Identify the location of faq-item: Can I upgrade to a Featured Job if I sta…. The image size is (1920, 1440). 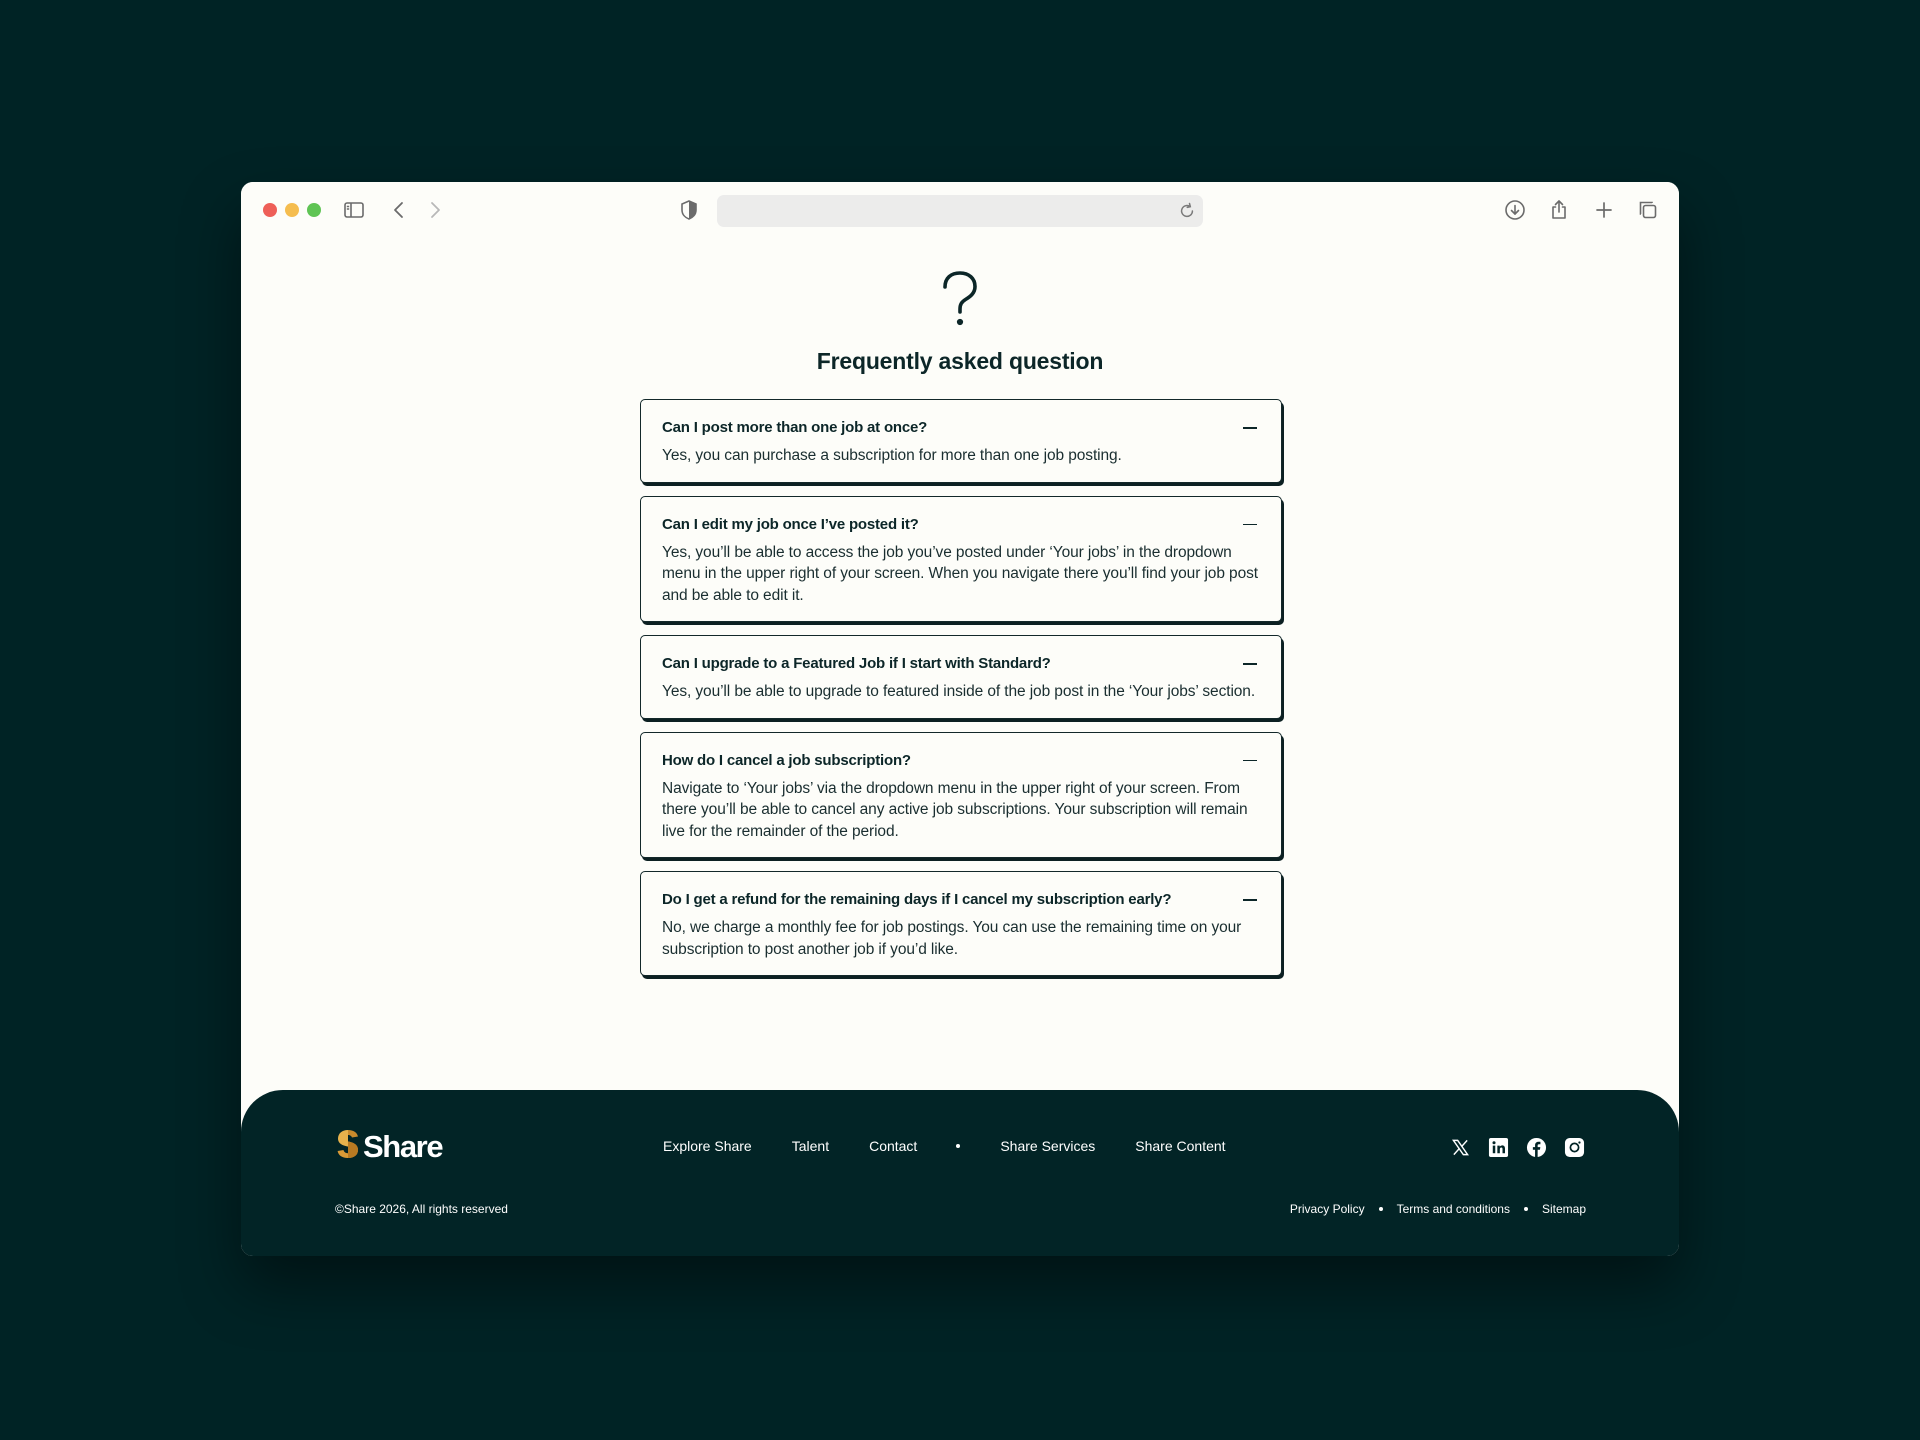
(961, 677).